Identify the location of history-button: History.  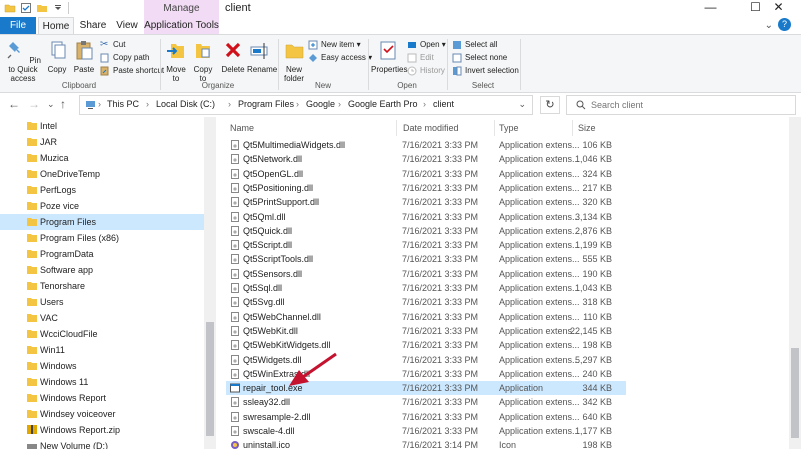
(426, 70).